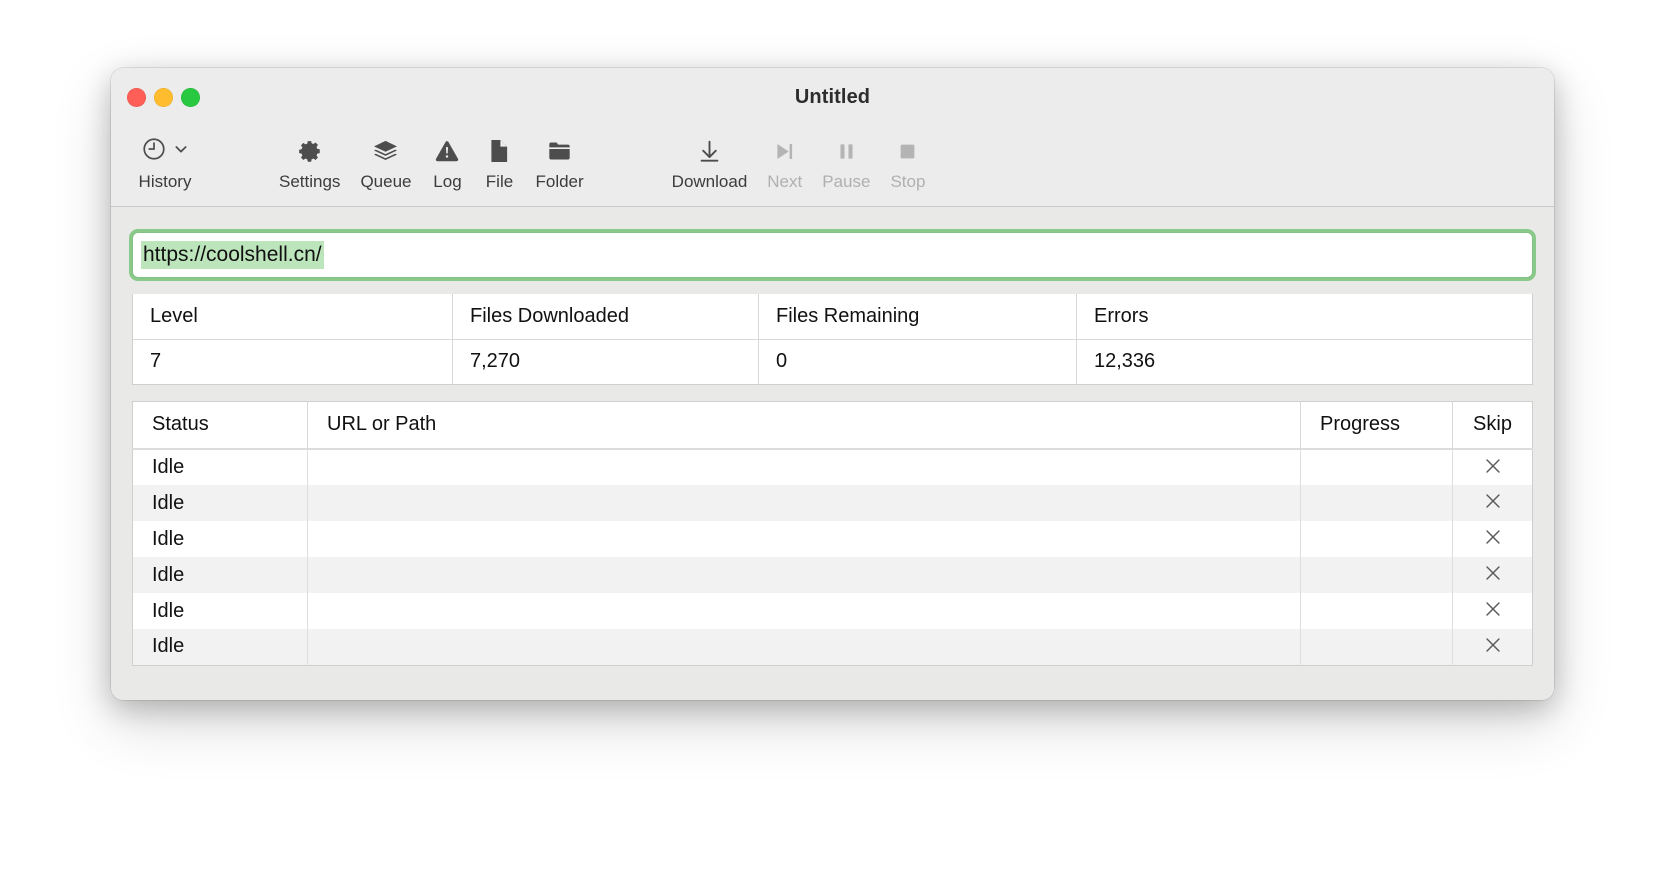 The width and height of the screenshot is (1664, 892). What do you see at coordinates (784, 151) in the screenshot?
I see `skip-forward-icon` at bounding box center [784, 151].